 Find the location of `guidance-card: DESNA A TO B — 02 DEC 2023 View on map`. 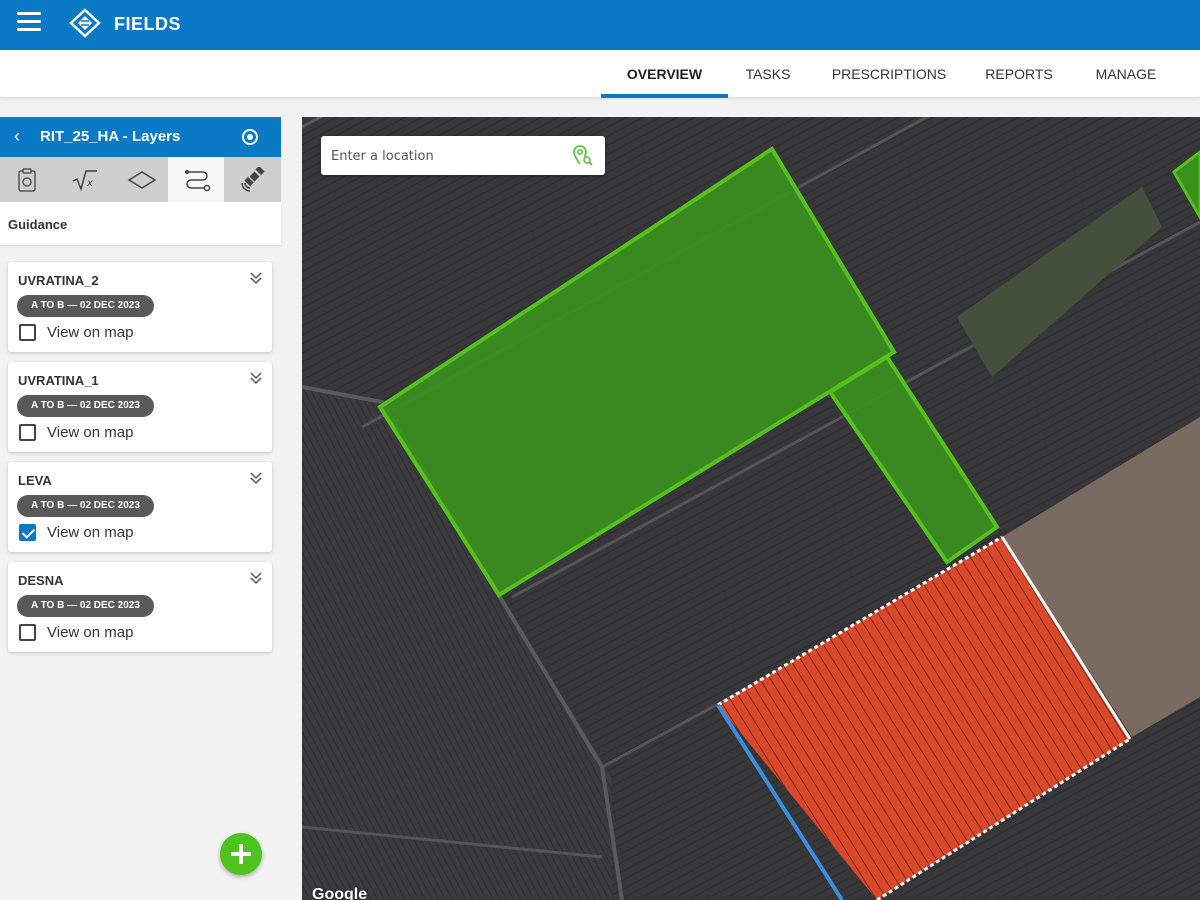

guidance-card: DESNA A TO B — 02 DEC 2023 View on map is located at coordinates (140, 607).